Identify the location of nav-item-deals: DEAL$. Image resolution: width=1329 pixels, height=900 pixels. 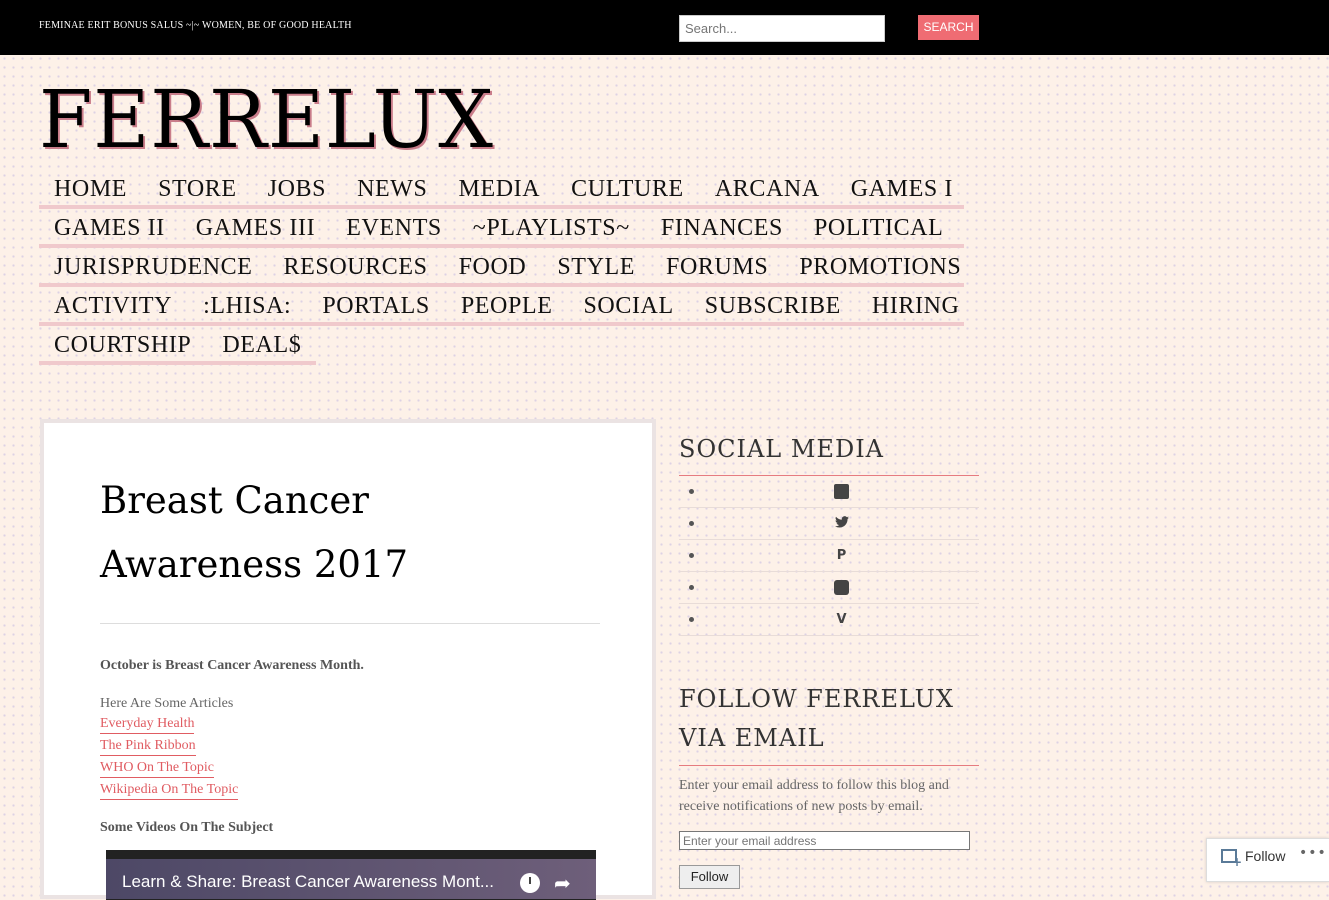
(261, 345).